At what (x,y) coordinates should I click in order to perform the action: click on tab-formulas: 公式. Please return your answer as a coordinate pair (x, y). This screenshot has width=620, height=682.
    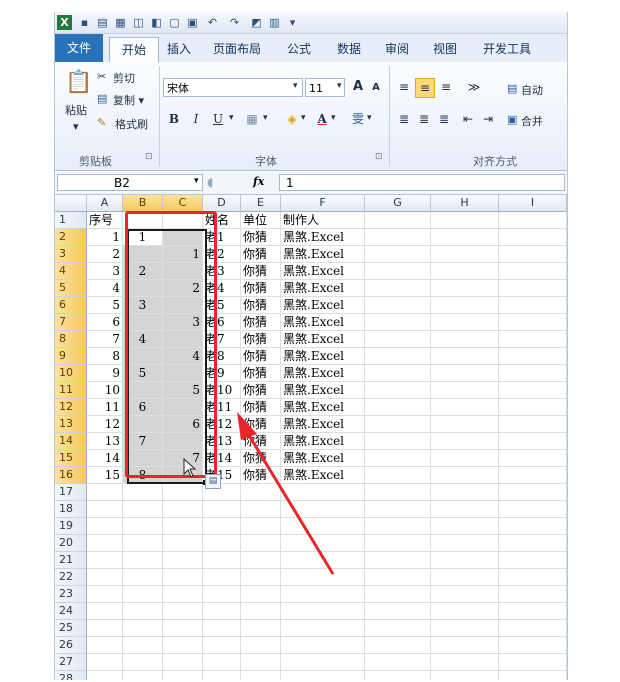
    Looking at the image, I should click on (299, 49).